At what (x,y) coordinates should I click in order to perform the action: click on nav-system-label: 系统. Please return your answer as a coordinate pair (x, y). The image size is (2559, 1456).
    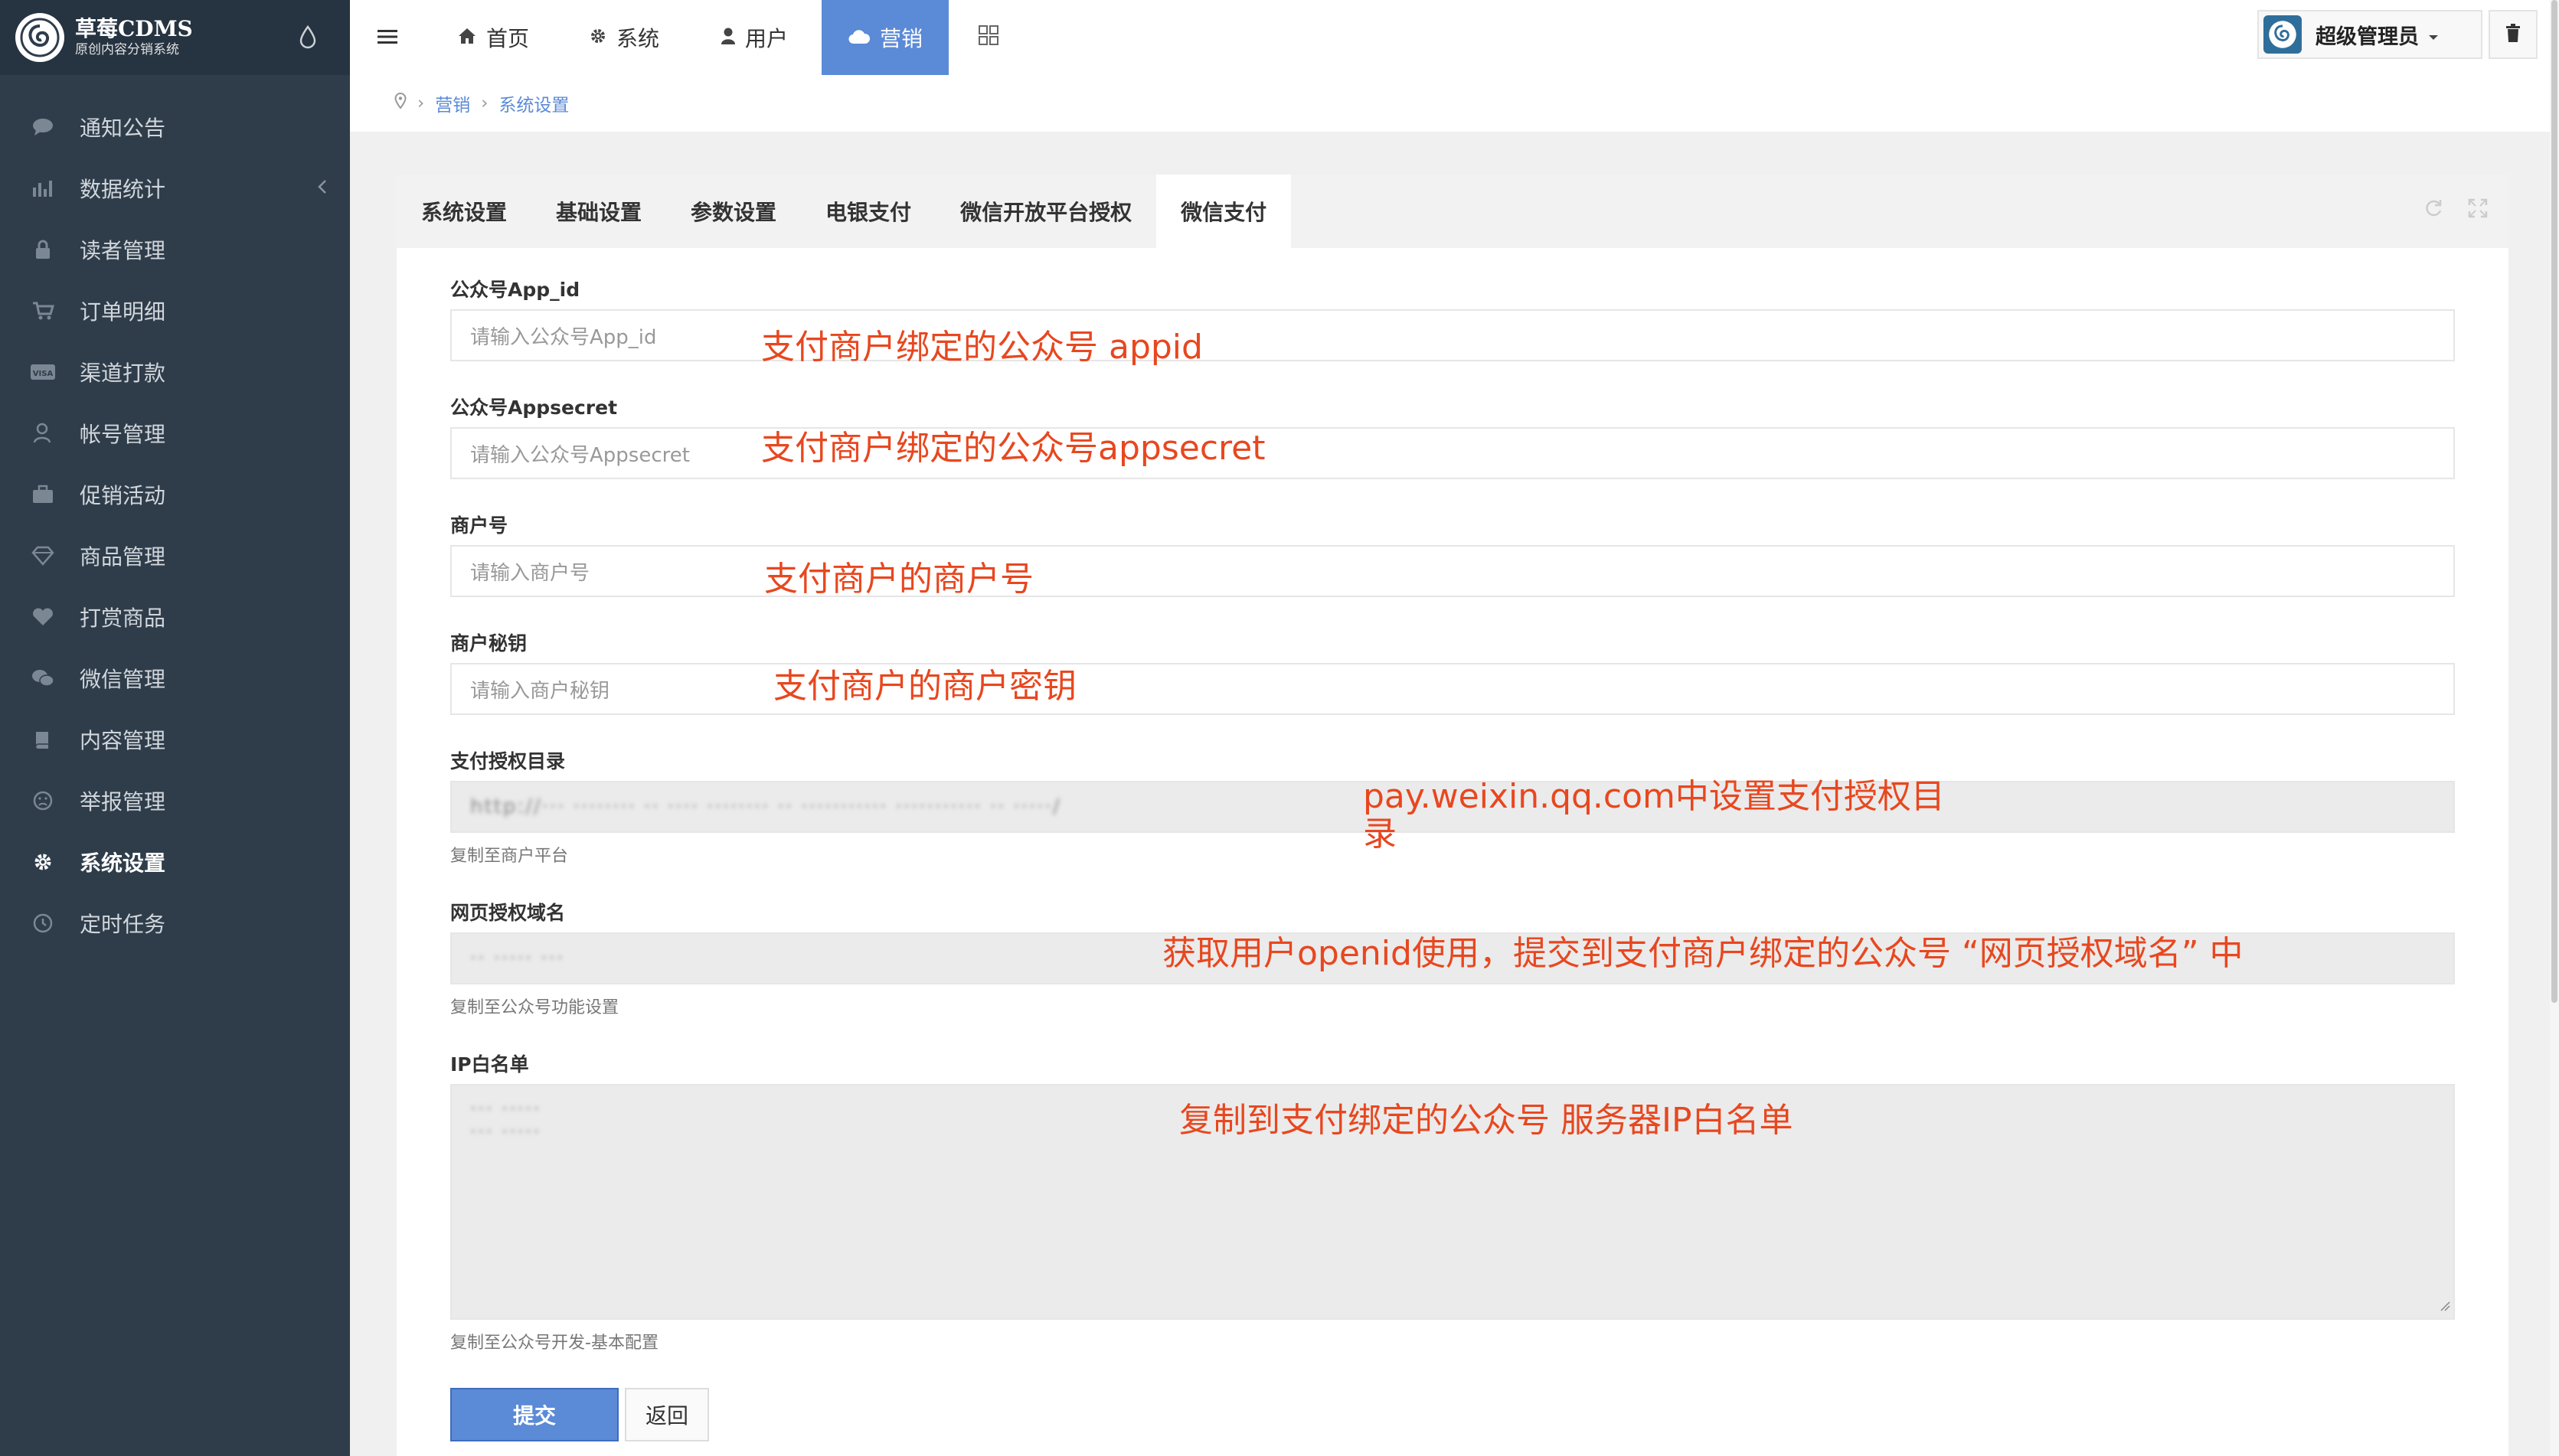
    Looking at the image, I should click on (638, 38).